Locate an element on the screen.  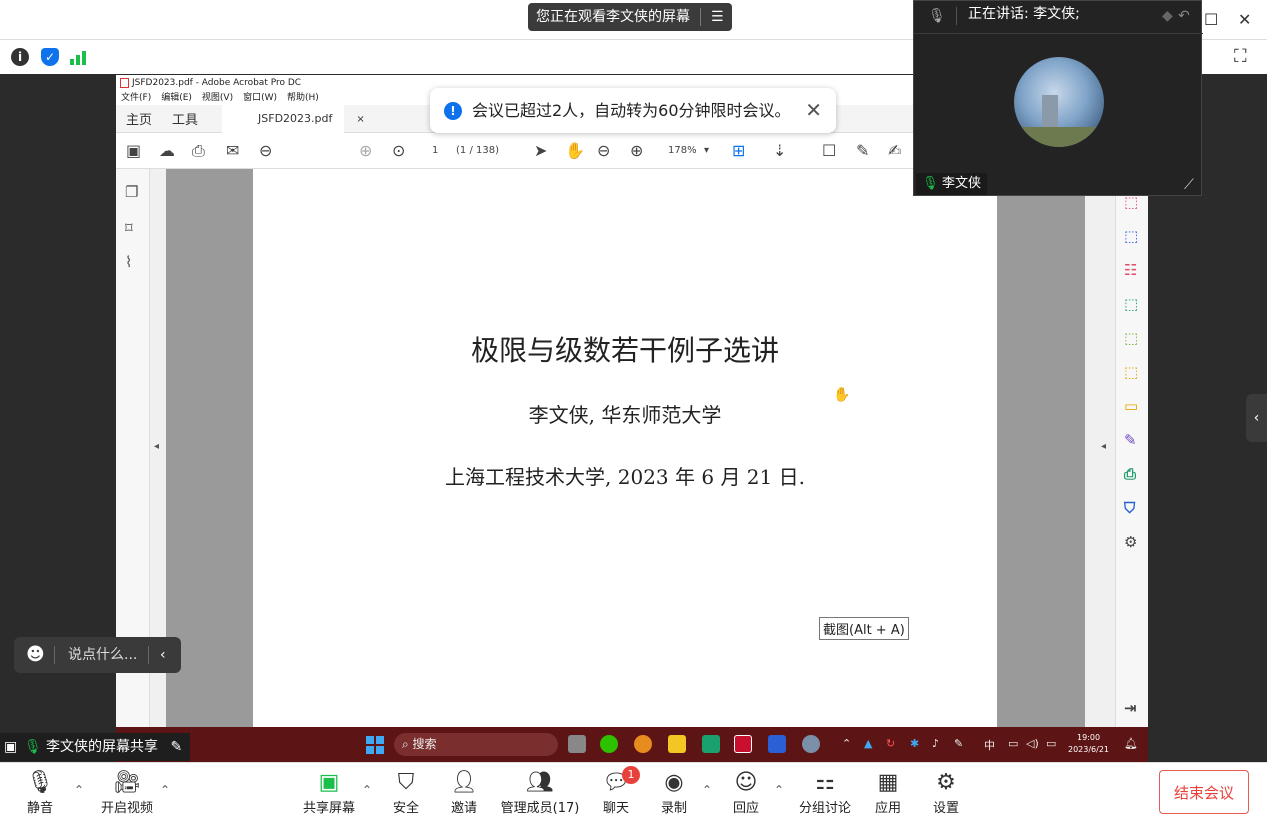
protect-icon: ⛉ is located at coordinates (1129, 508).